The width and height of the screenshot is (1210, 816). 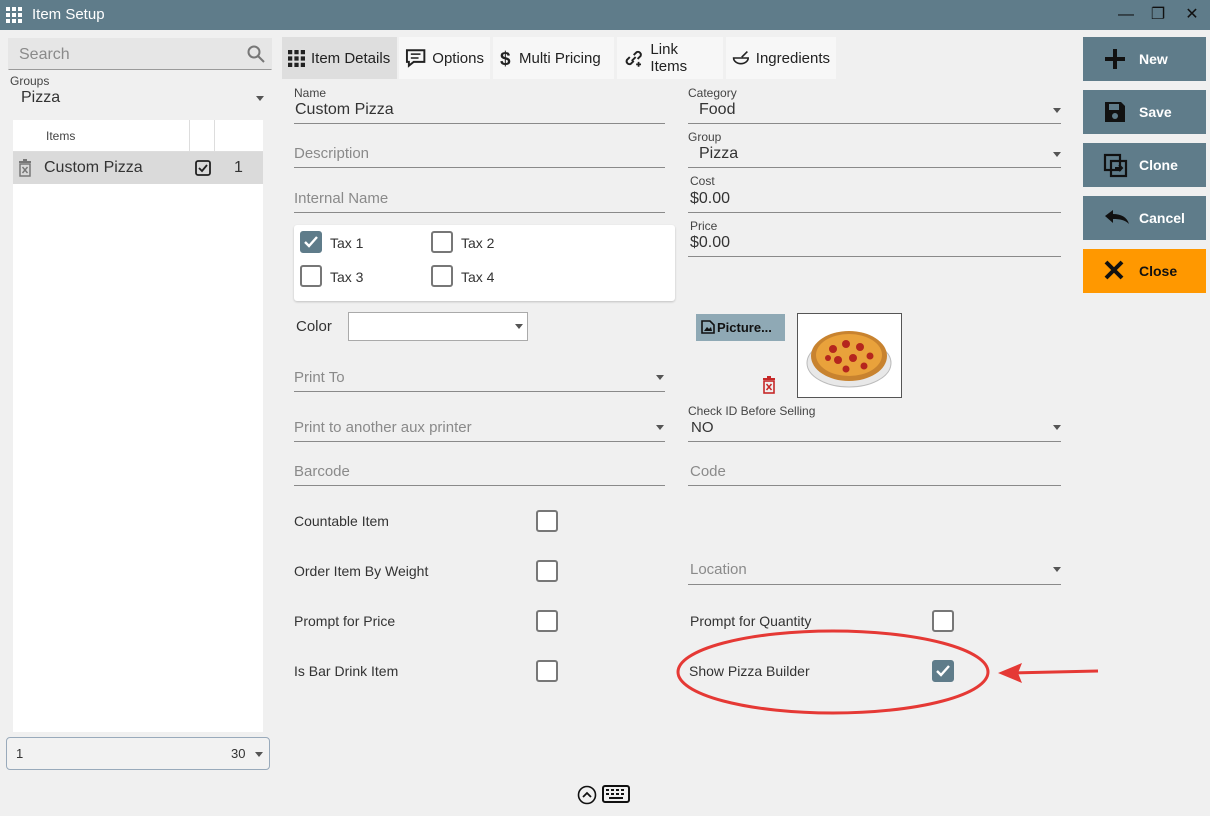 What do you see at coordinates (351, 58) in the screenshot?
I see `tab-label: Item Details` at bounding box center [351, 58].